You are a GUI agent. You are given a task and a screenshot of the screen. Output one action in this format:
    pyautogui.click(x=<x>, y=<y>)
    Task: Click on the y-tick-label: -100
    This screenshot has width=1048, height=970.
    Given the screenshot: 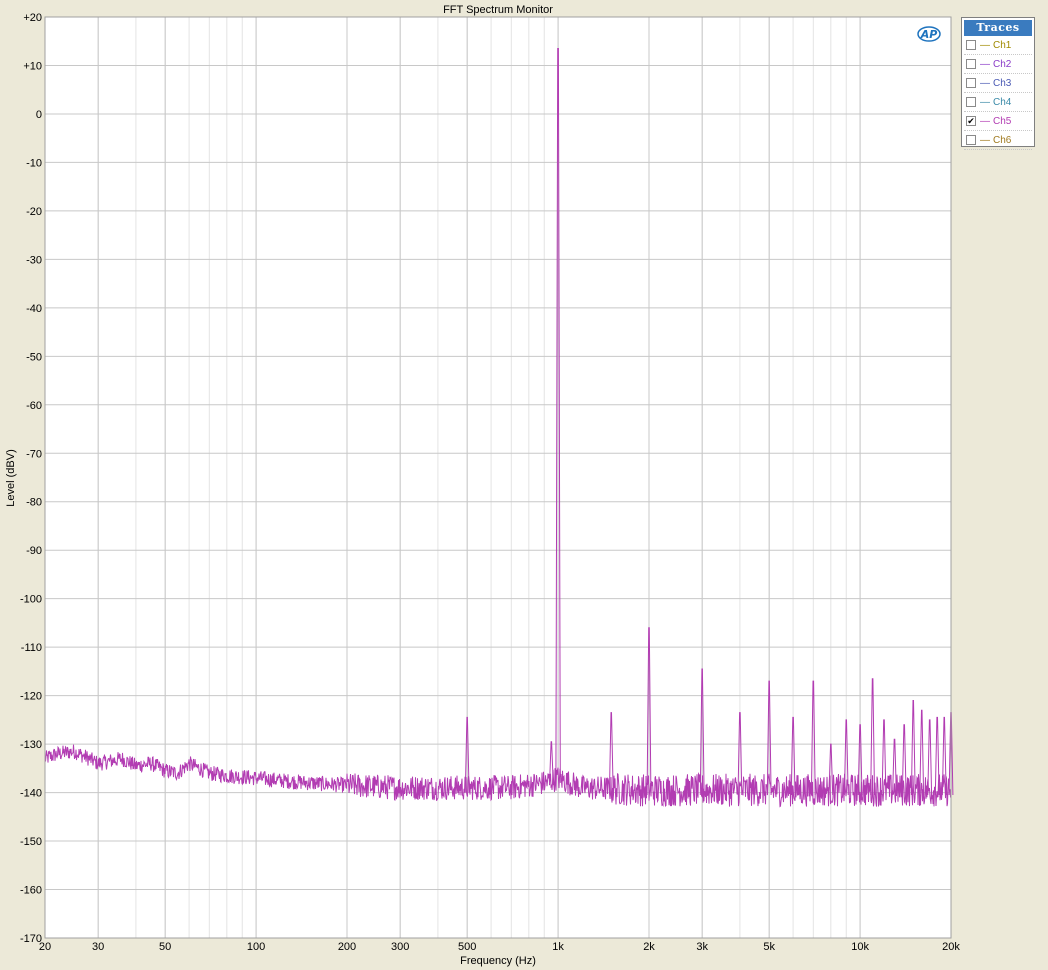 What is the action you would take?
    pyautogui.click(x=31, y=600)
    